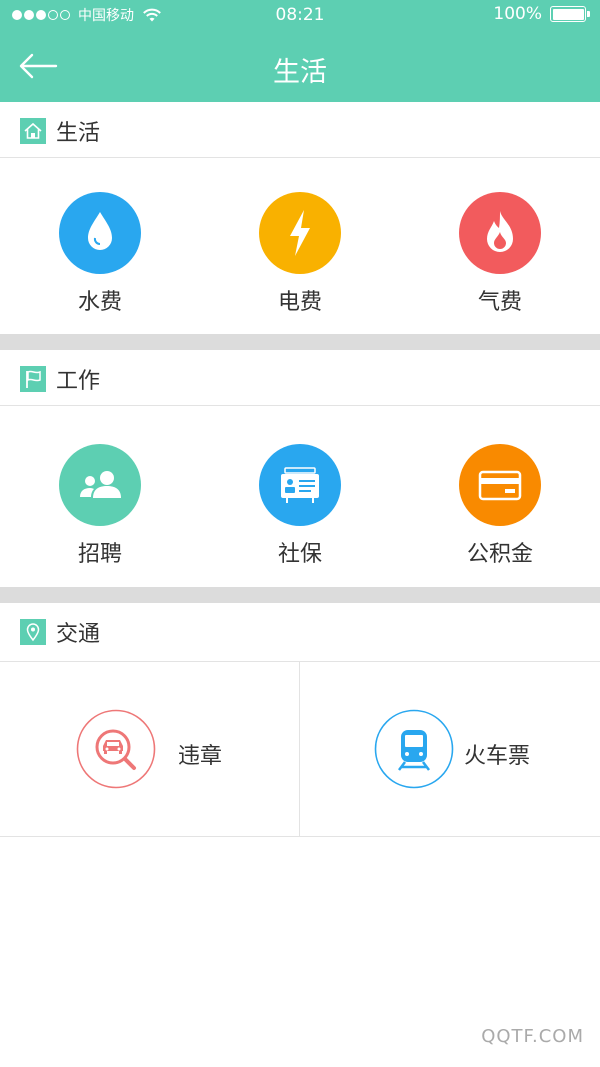 The height and width of the screenshot is (1067, 600). I want to click on traffic-item-train-ticket: 火车票, so click(450, 749).